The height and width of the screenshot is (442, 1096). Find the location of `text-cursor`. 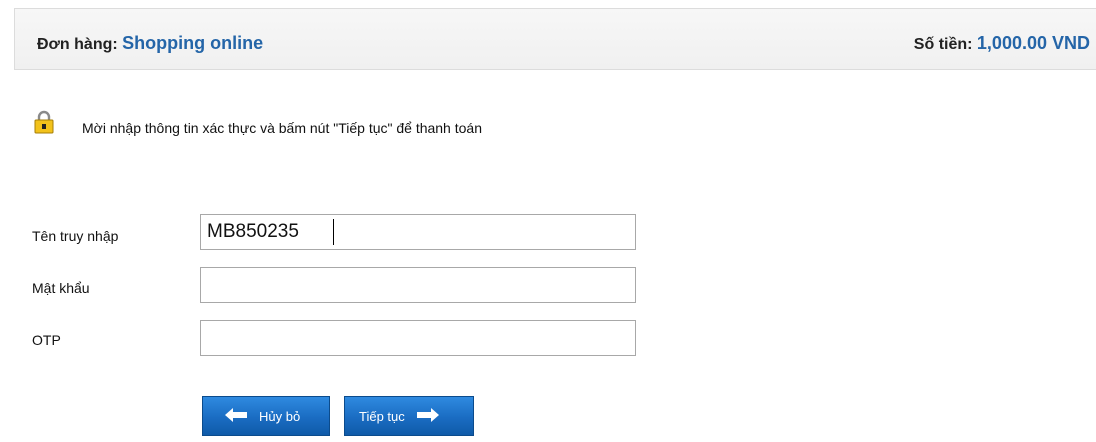

text-cursor is located at coordinates (333, 232).